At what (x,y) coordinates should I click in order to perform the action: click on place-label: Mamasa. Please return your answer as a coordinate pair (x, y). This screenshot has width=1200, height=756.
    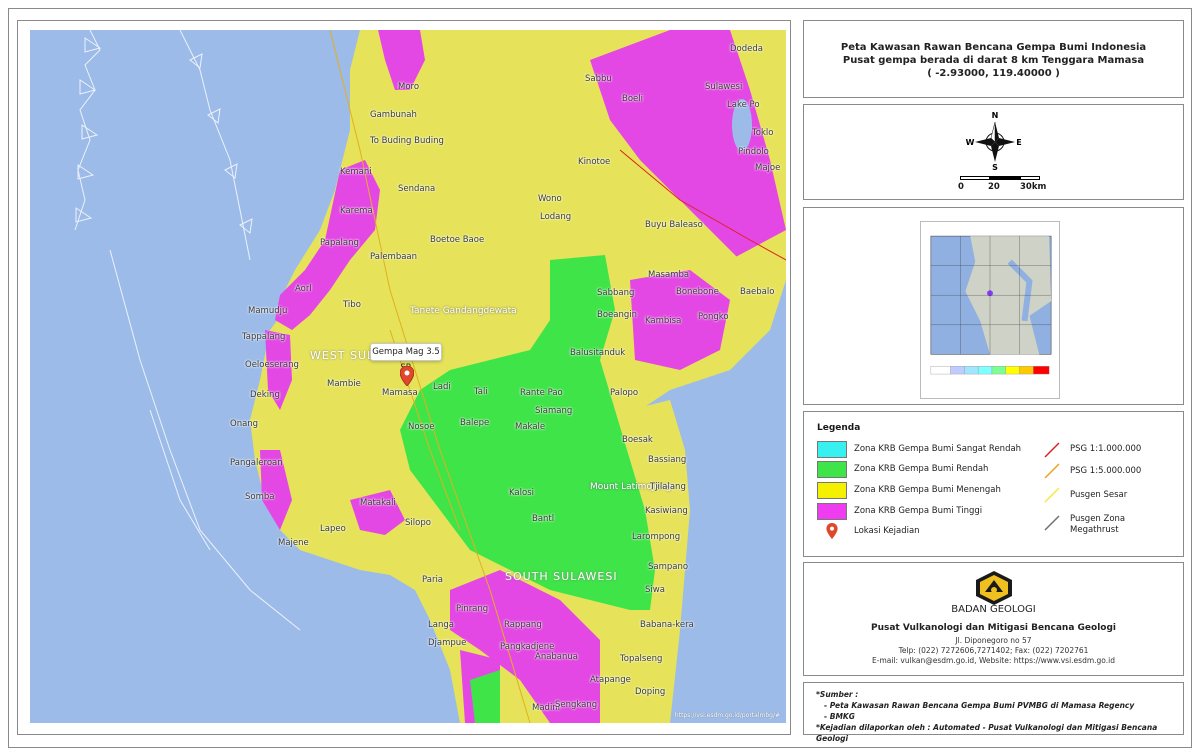
    Looking at the image, I should click on (400, 393).